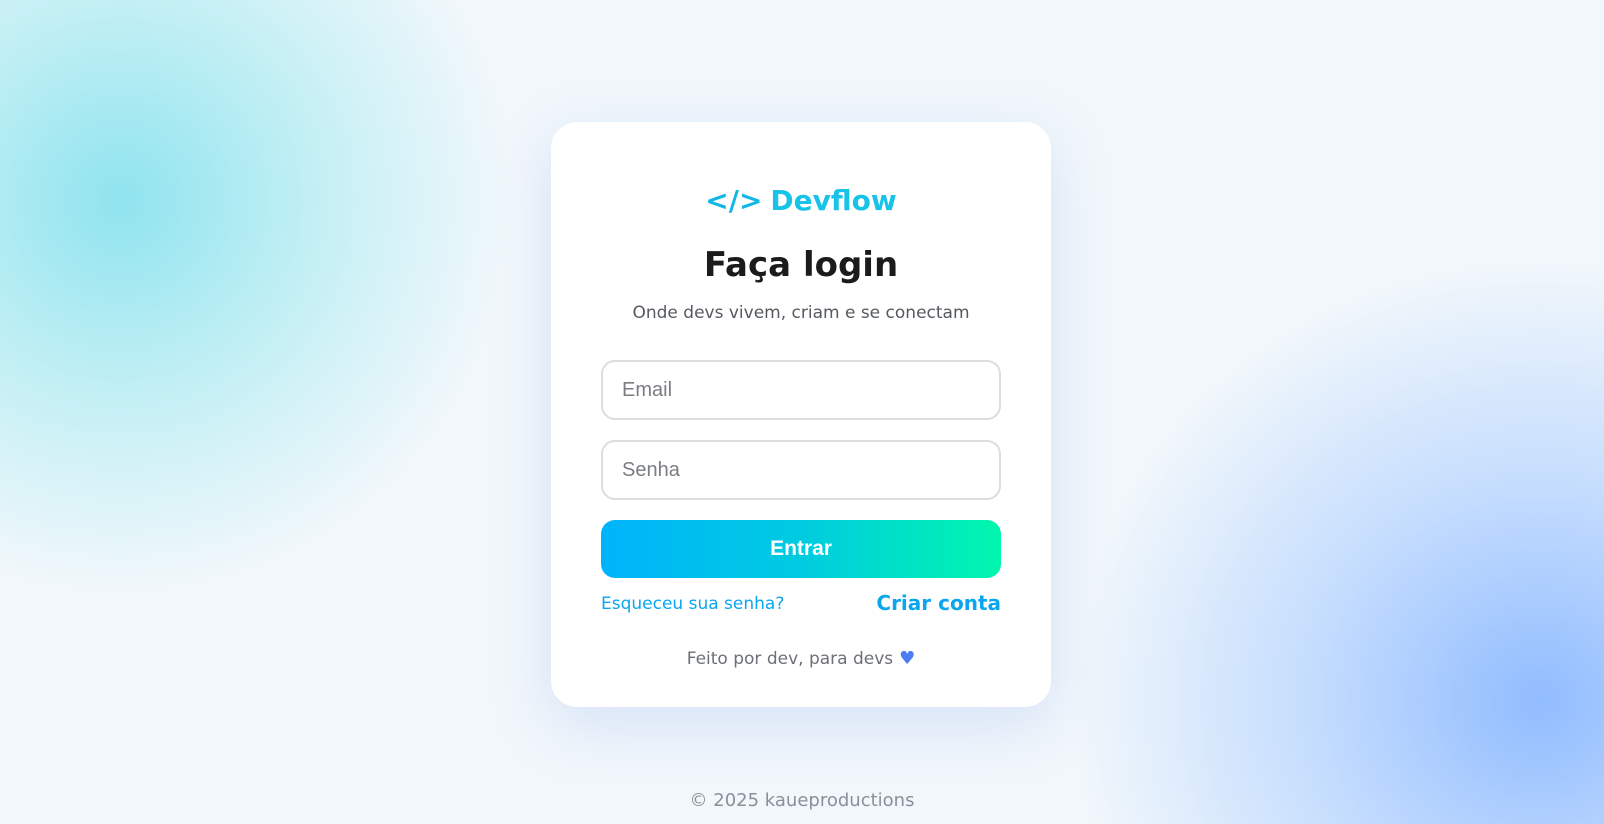 The image size is (1604, 824). I want to click on code-brackets-icon: </>, so click(734, 200).